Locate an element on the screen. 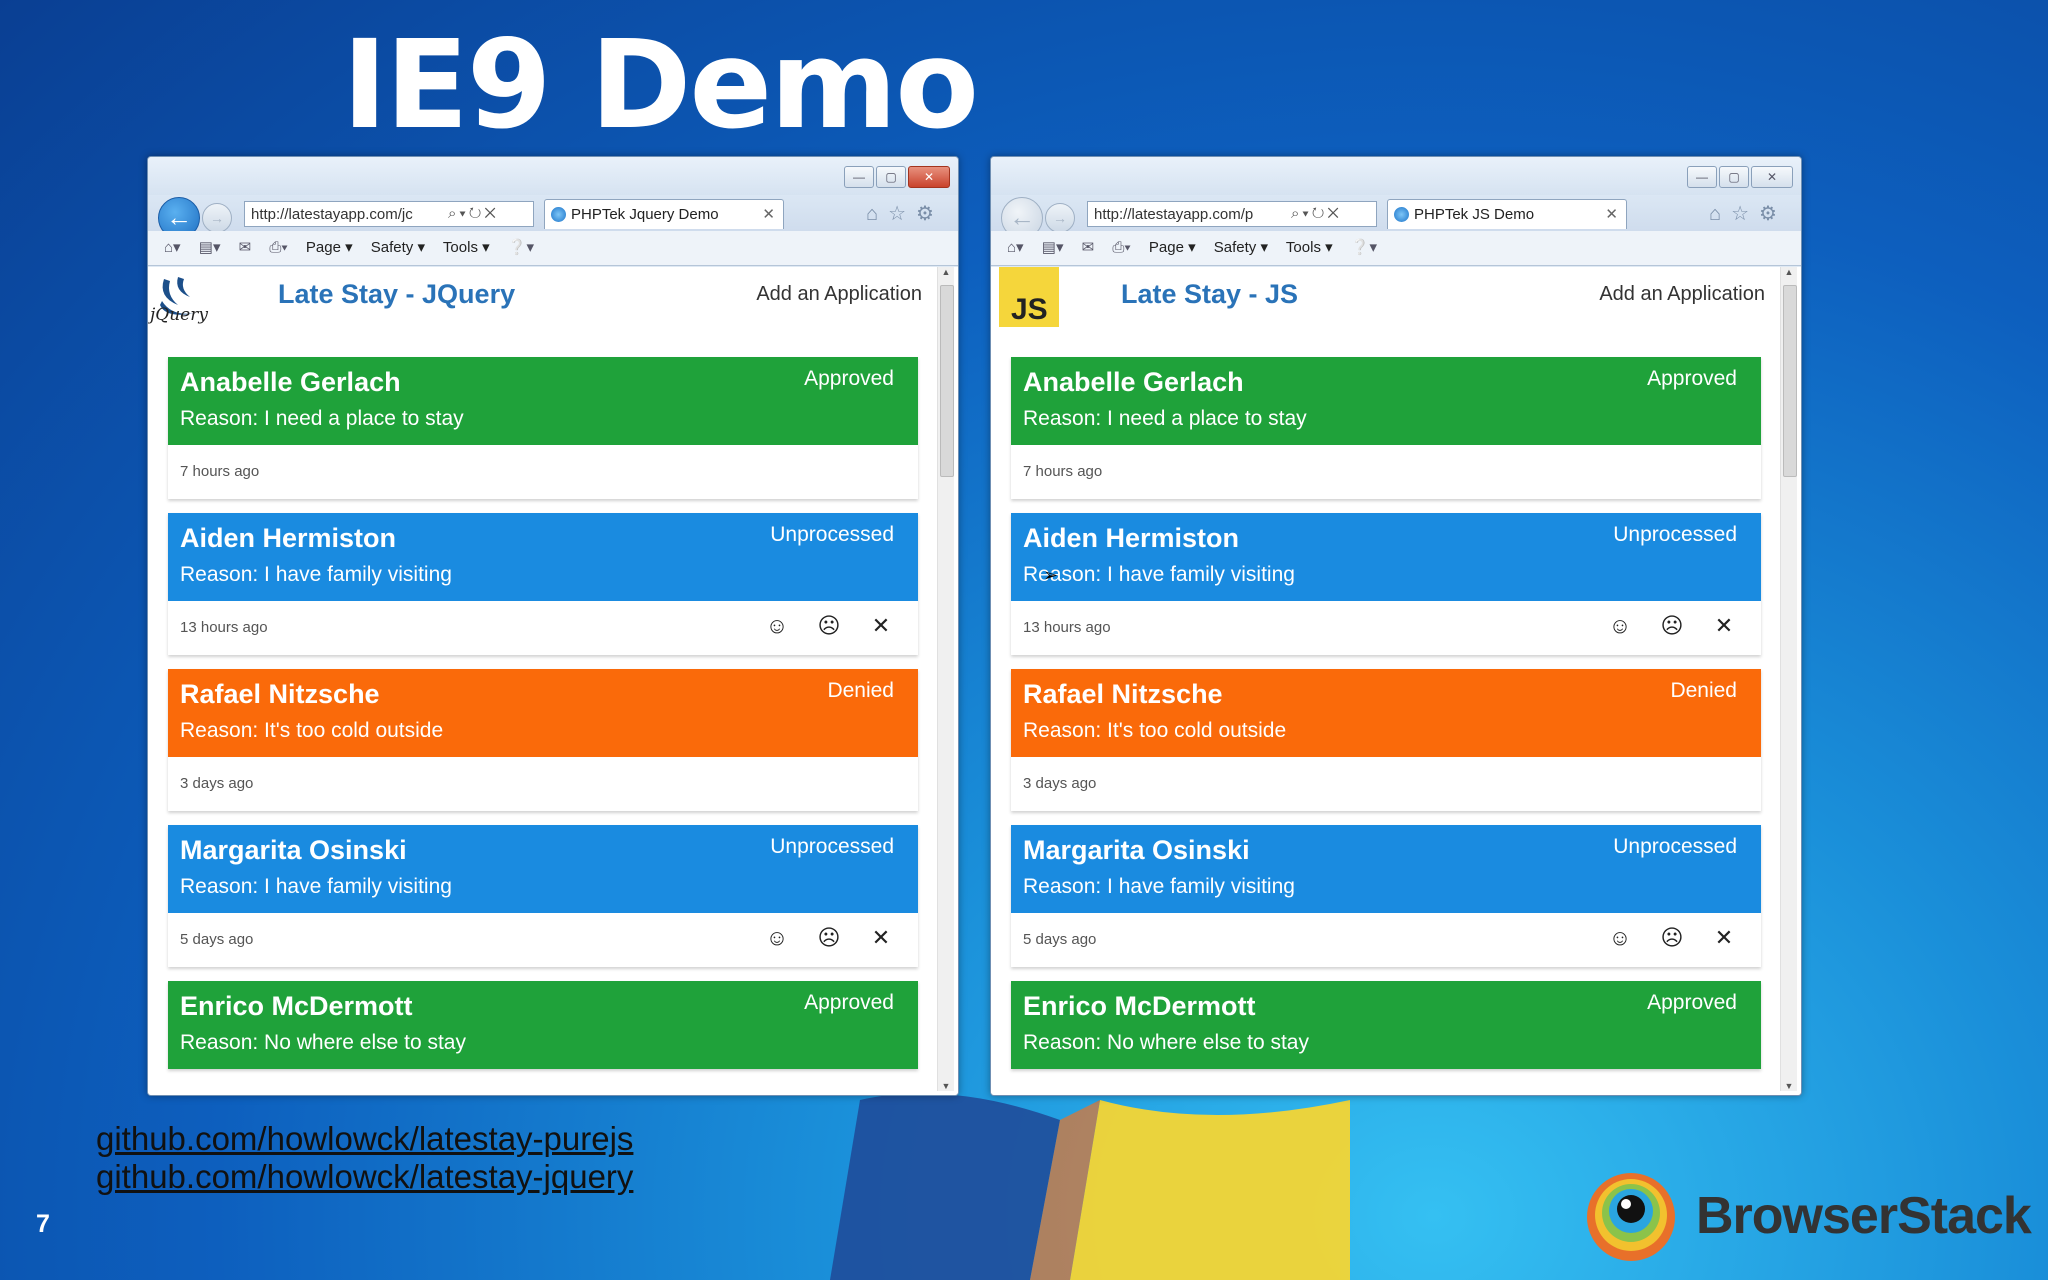 The height and width of the screenshot is (1280, 2048). command-bar: ⌂▾ ▤▾ ✉ ⎙▾ Page ▾ Safety ▾ Tools ▾ ❔▾ is located at coordinates (1396, 248).